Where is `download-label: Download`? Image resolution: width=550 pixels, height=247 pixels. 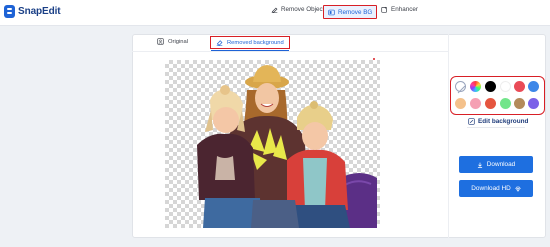
download-label: Download is located at coordinates (501, 164).